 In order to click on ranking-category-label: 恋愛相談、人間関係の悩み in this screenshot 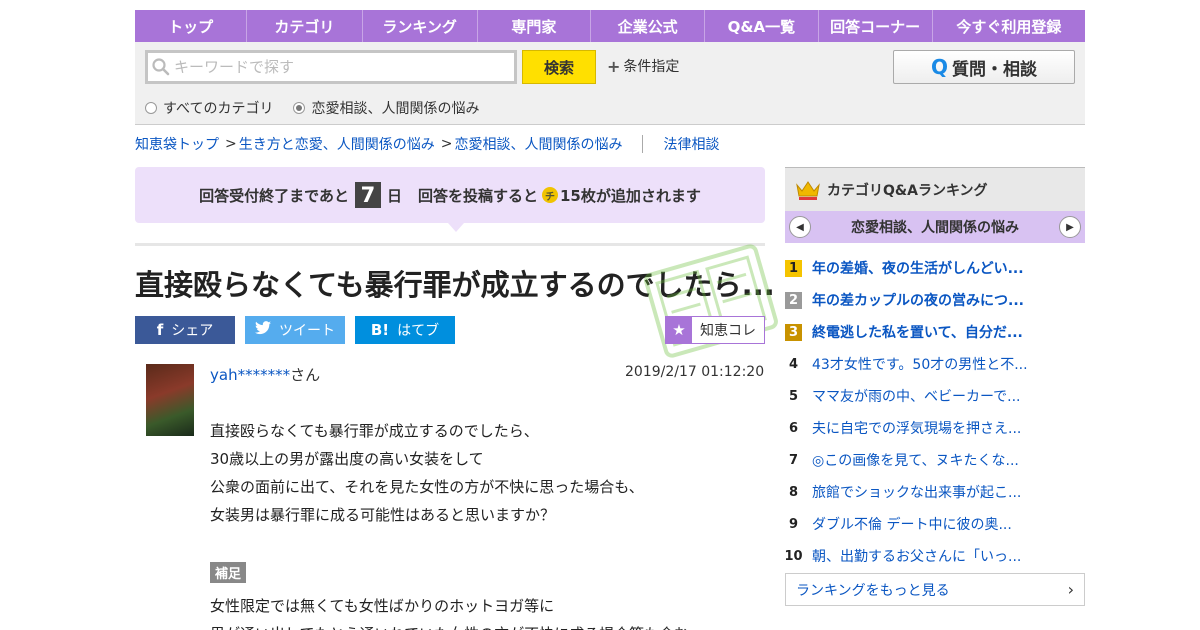, I will do `click(935, 228)`.